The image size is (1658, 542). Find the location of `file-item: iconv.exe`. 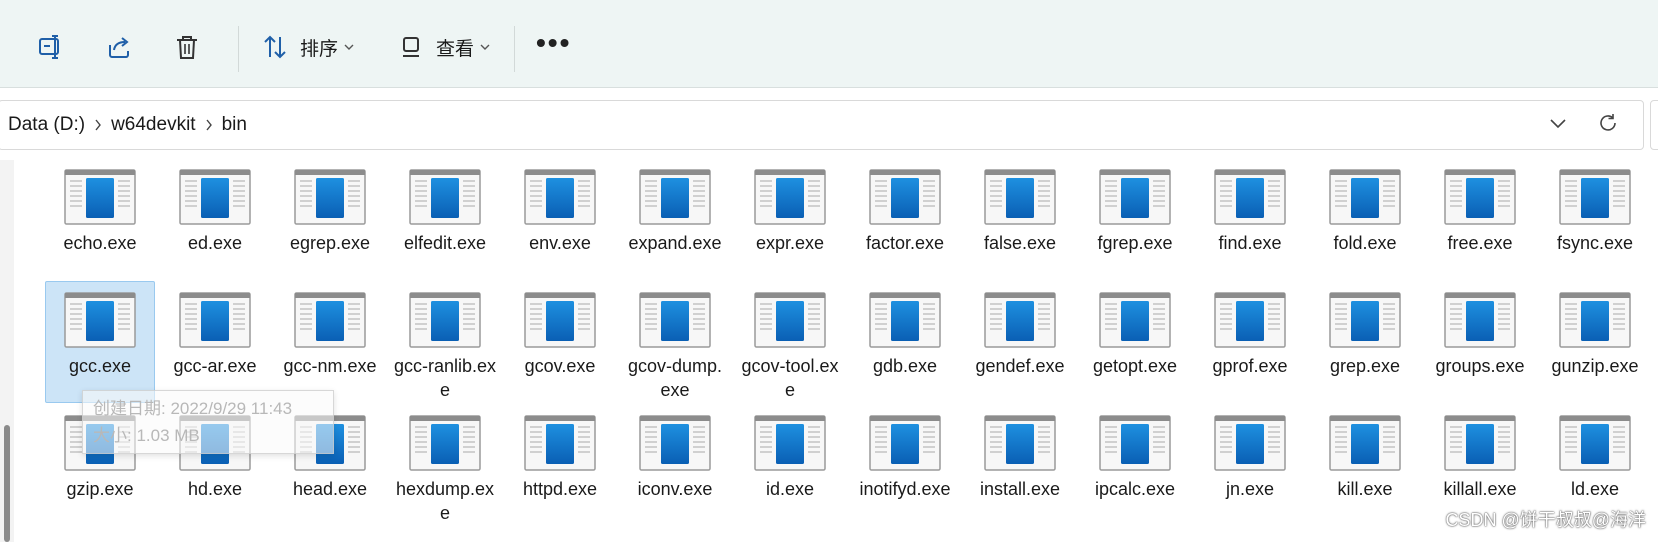

file-item: iconv.exe is located at coordinates (675, 465).